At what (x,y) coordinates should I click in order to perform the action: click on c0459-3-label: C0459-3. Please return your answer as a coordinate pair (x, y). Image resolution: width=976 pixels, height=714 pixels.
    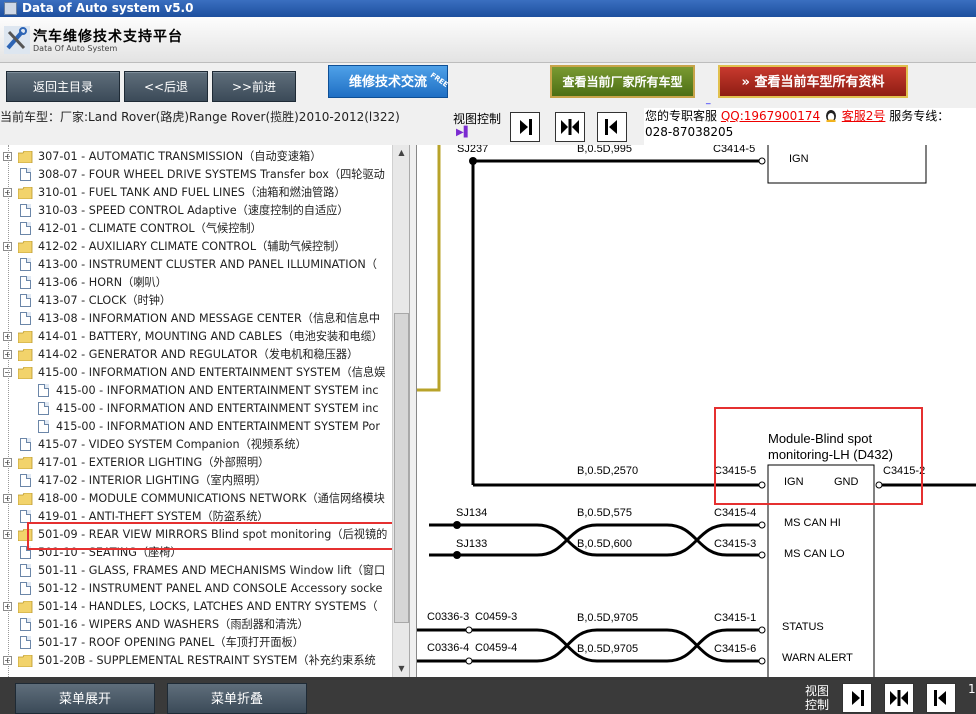
    Looking at the image, I should click on (496, 617).